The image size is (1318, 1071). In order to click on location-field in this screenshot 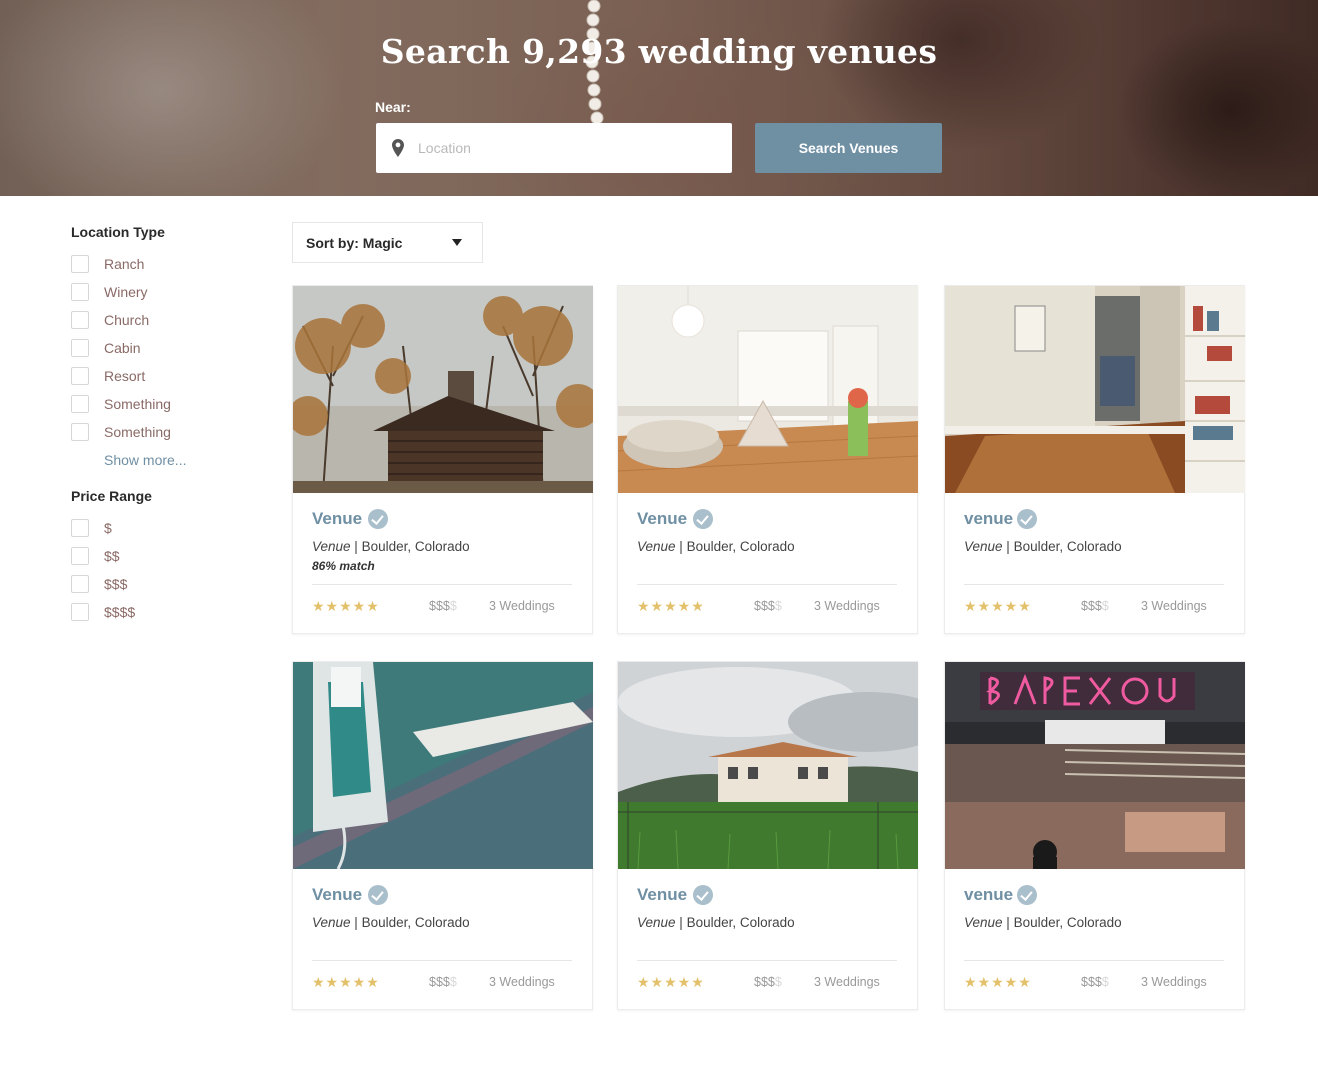, I will do `click(554, 148)`.